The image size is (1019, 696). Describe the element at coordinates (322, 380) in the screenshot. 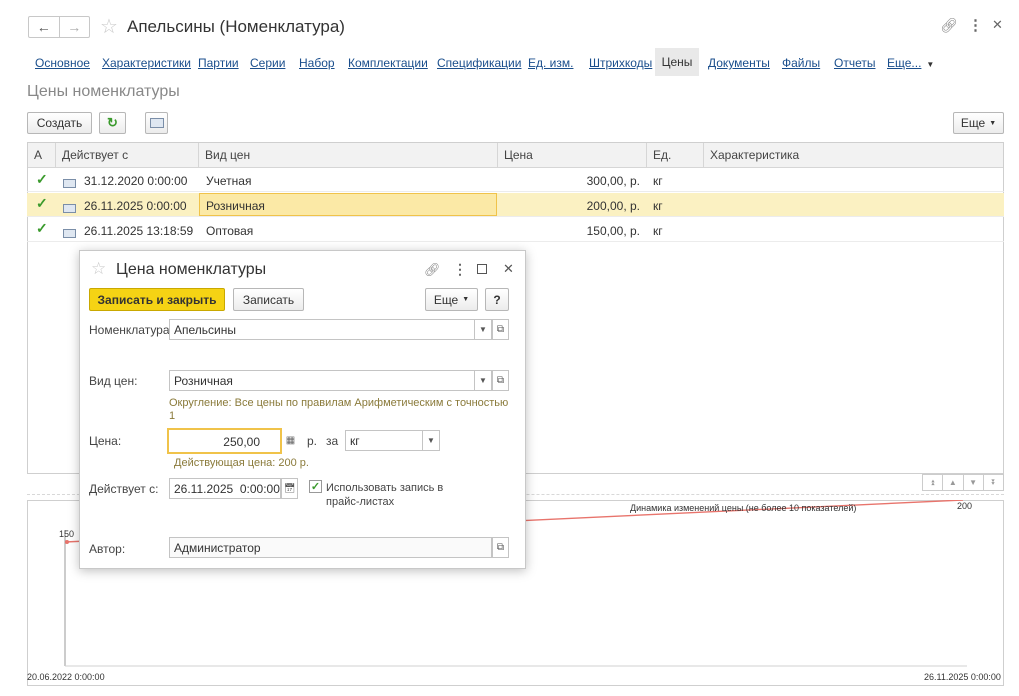

I see `price-type-field: Розничная` at that location.